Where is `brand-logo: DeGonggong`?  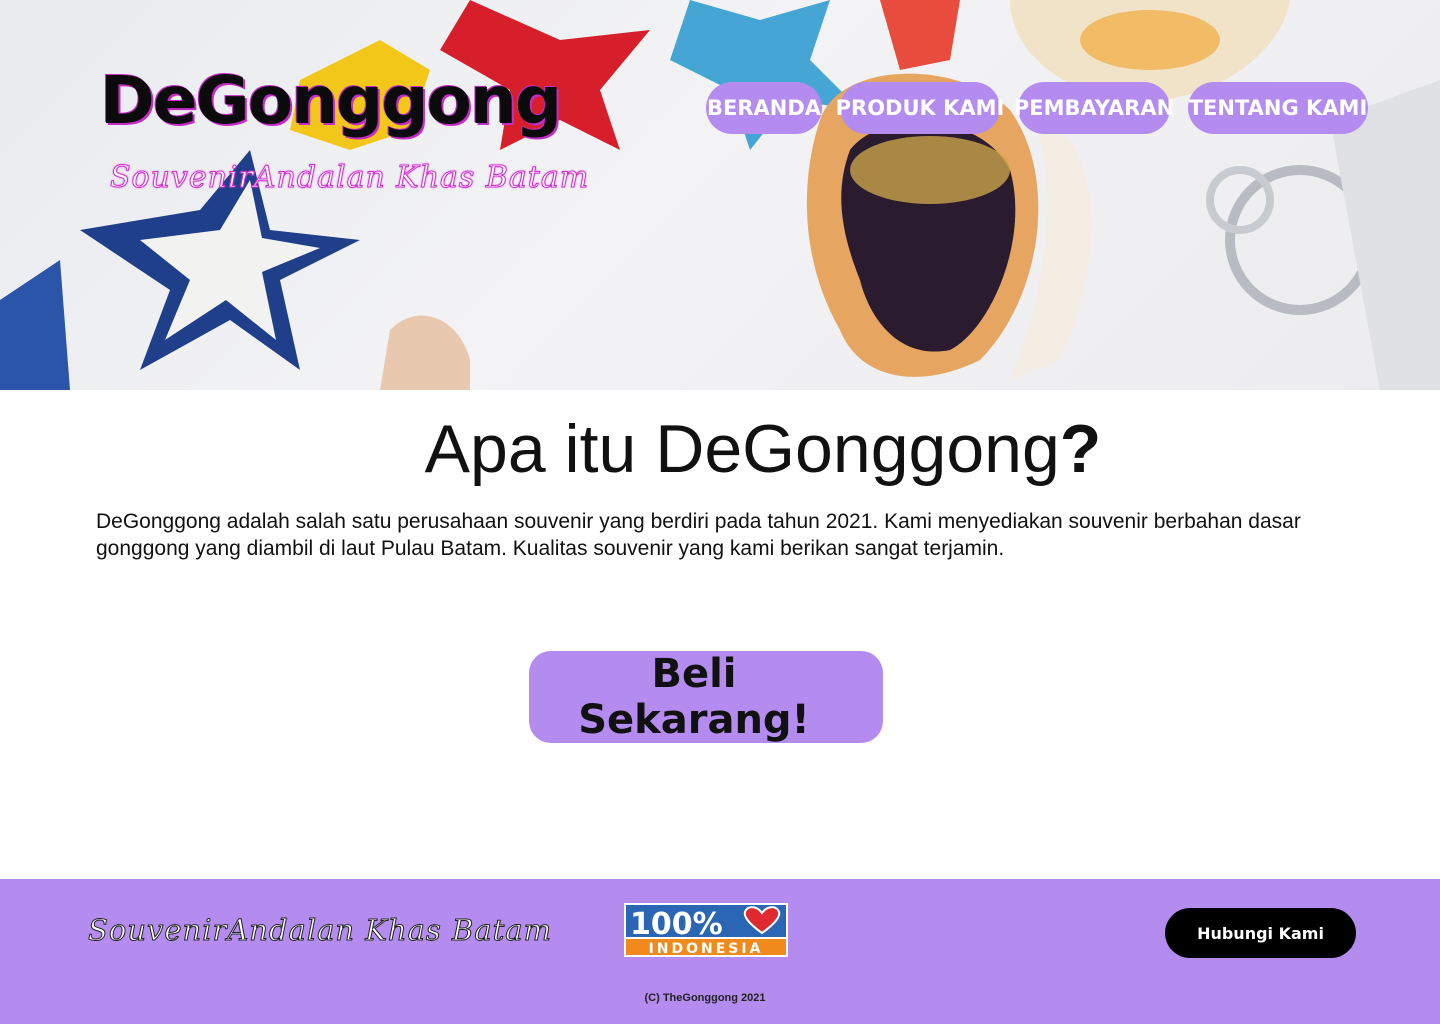 brand-logo: DeGonggong is located at coordinates (331, 100).